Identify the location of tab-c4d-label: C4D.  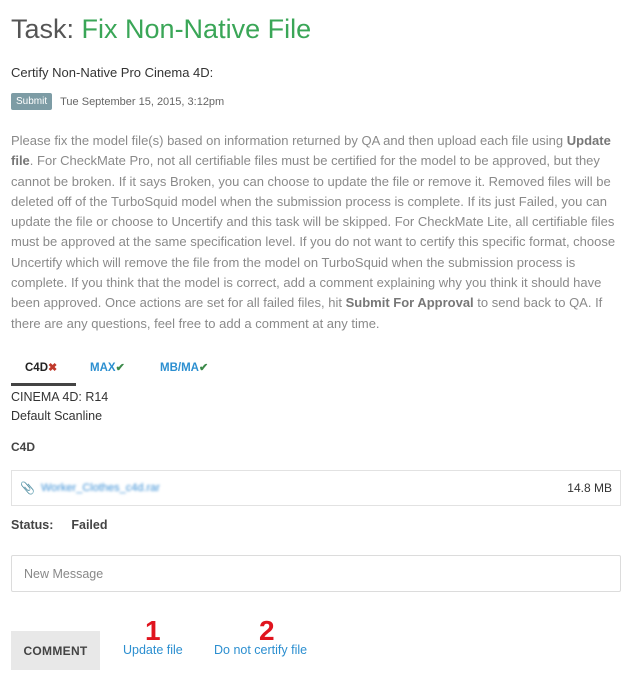
(37, 368).